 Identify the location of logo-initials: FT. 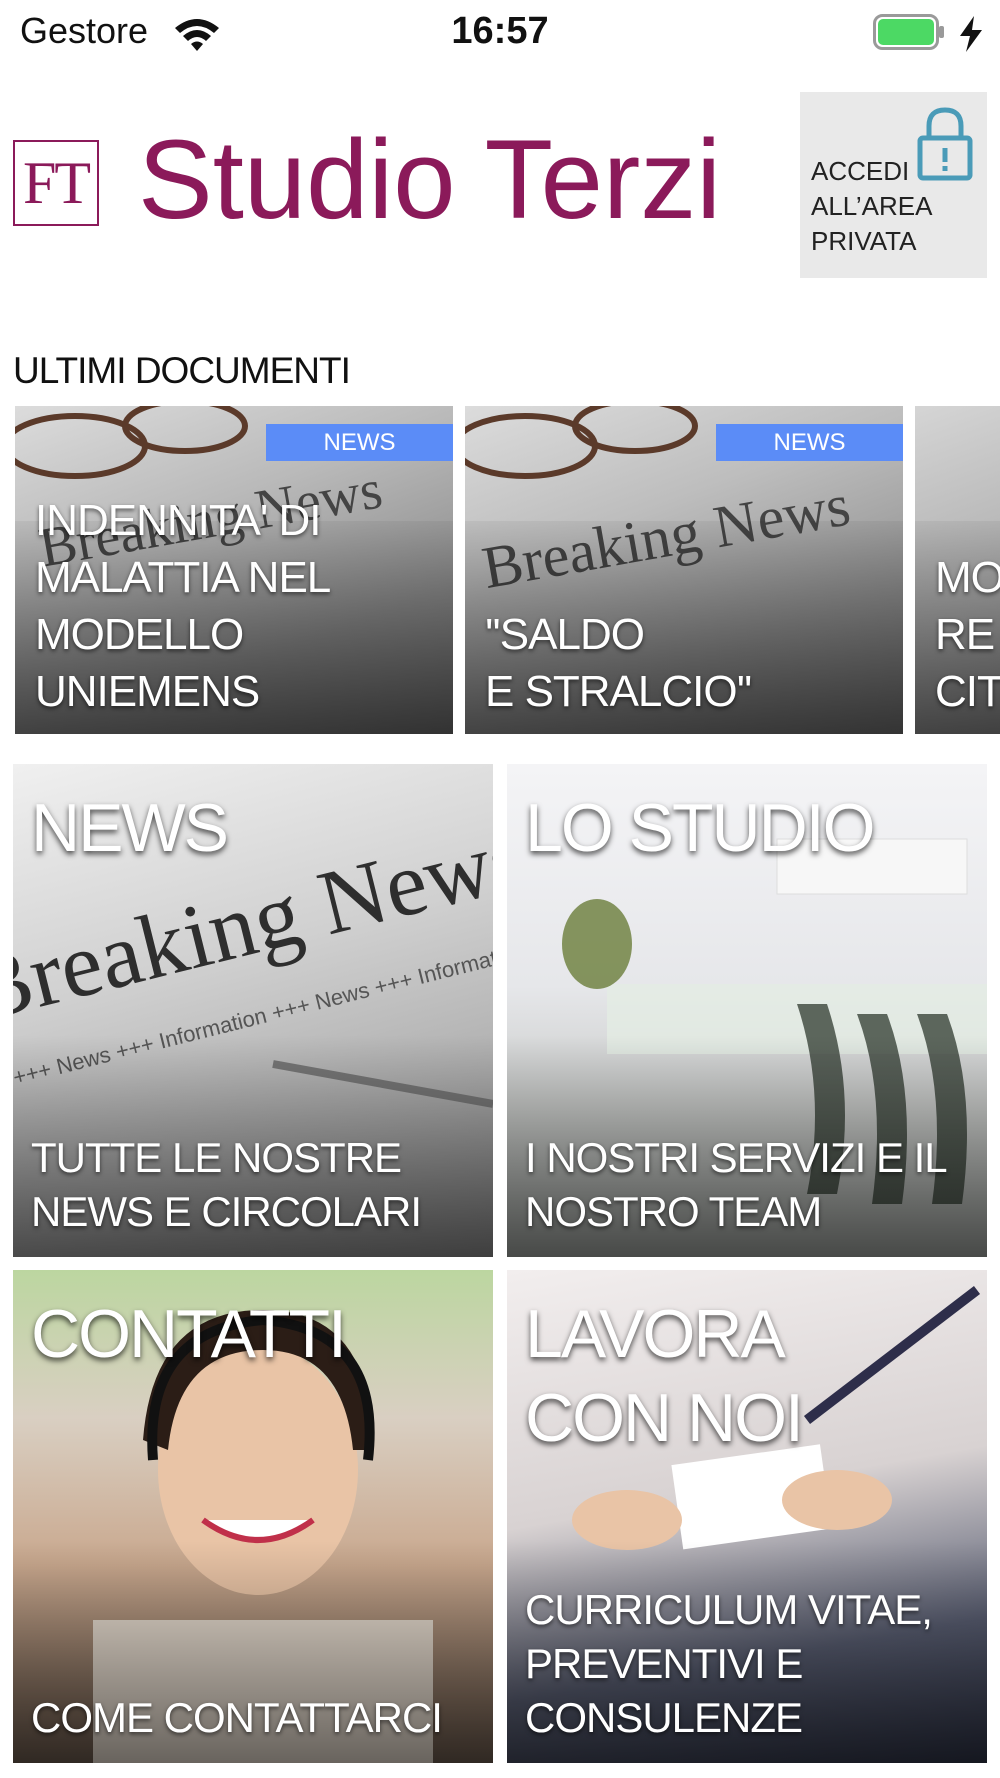
(56, 183).